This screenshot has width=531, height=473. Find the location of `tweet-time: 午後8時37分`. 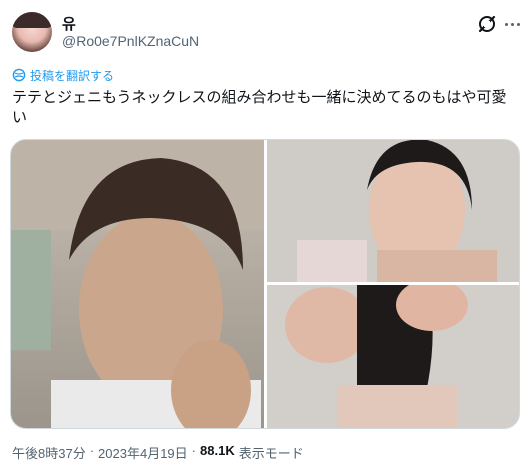

tweet-time: 午後8時37分 is located at coordinates (49, 452).